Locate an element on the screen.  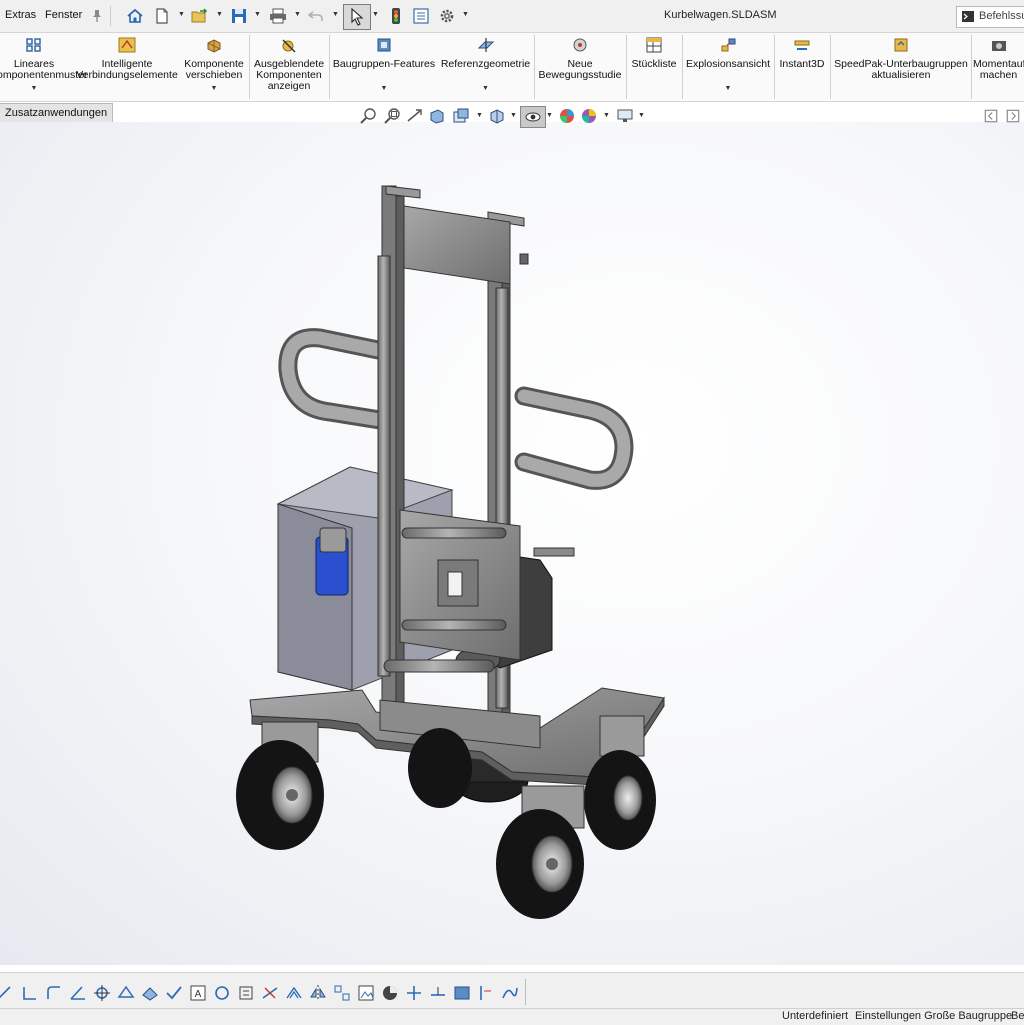
right-handle is located at coordinates (574, 438).